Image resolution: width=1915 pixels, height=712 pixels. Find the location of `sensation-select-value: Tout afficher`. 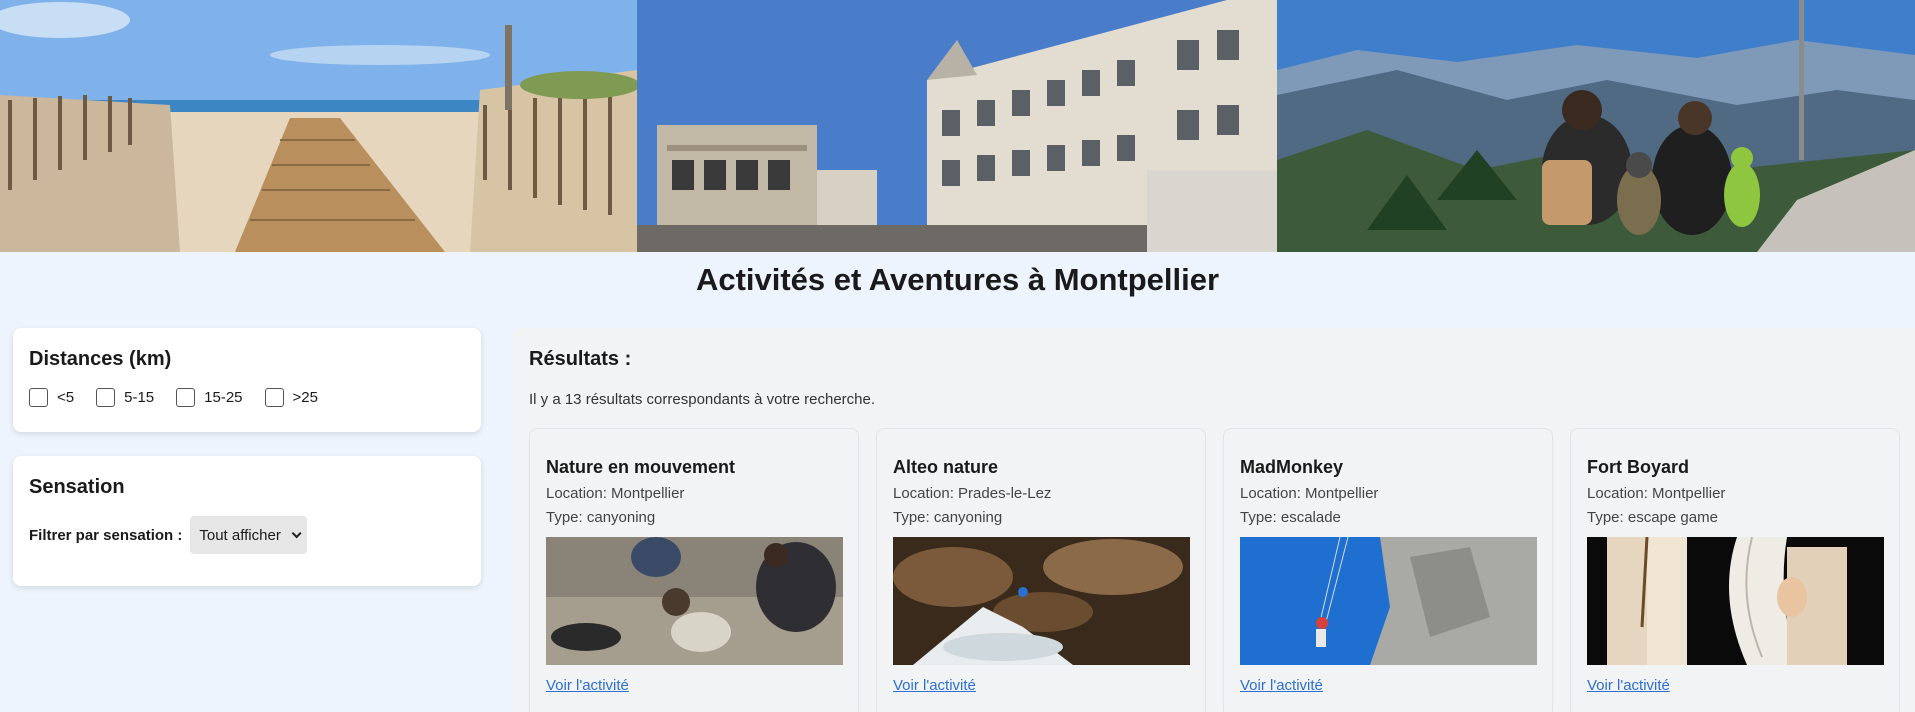

sensation-select-value: Tout afficher is located at coordinates (240, 535).